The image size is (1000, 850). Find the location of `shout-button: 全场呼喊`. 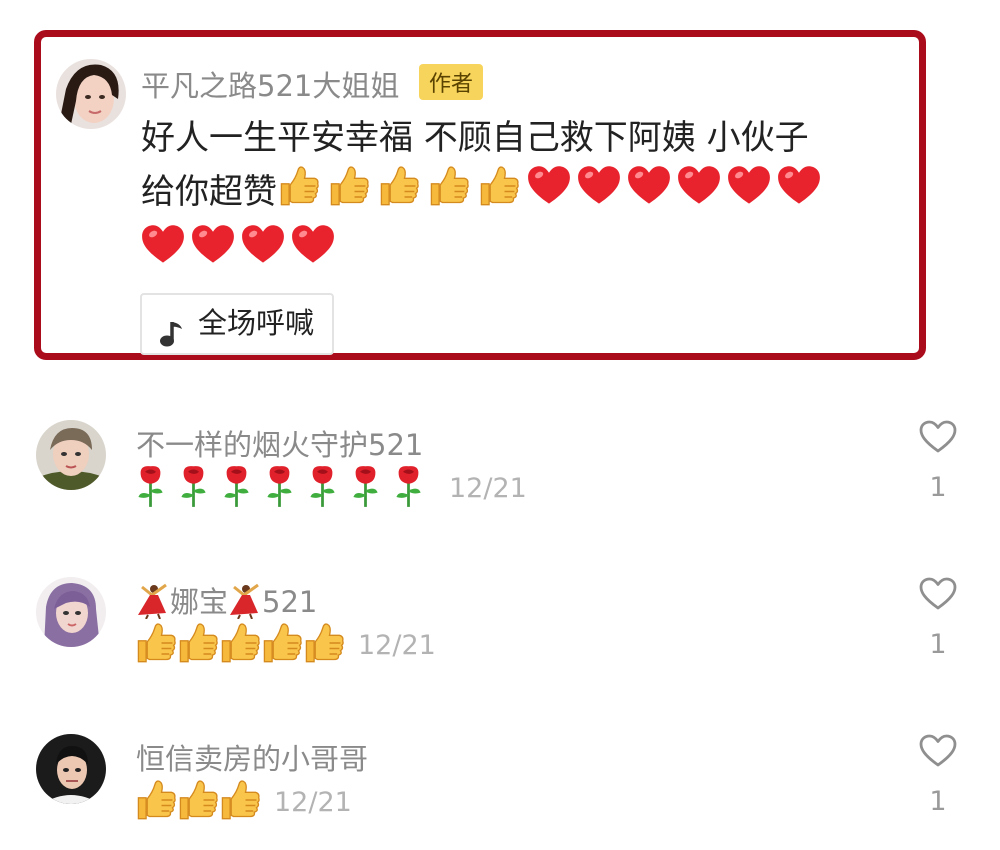

shout-button: 全场呼喊 is located at coordinates (237, 324).